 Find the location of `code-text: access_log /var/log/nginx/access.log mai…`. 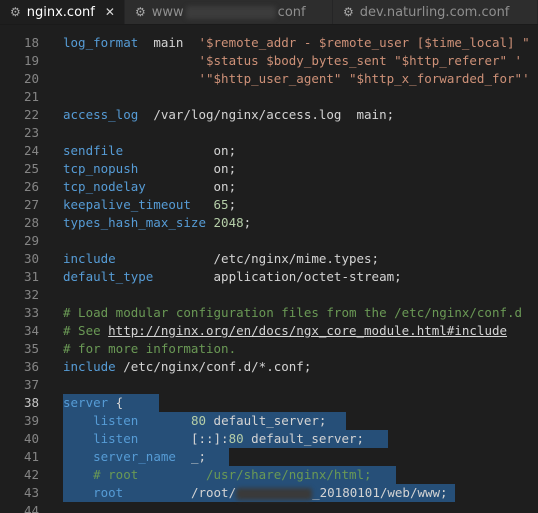

code-text: access_log /var/log/nginx/access.log mai… is located at coordinates (229, 114).